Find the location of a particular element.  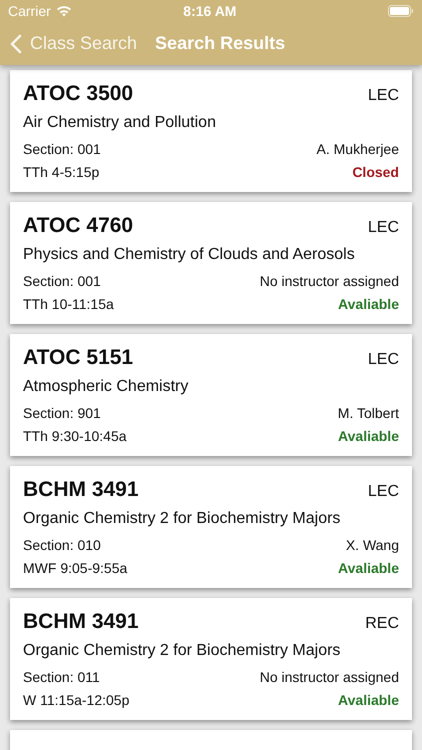

course-title: Atmospheric Chemistry is located at coordinates (106, 387).